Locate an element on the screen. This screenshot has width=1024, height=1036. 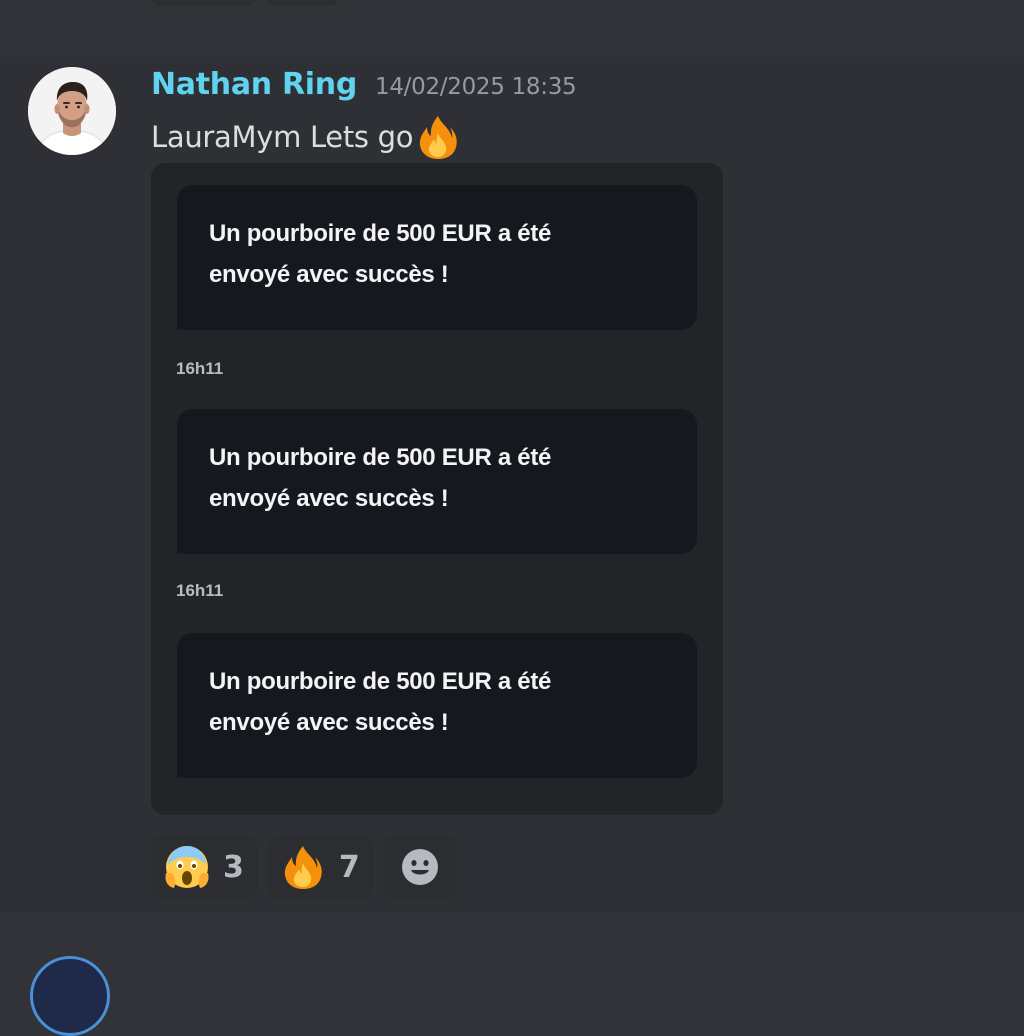
reactions-bar: 3 7 is located at coordinates (304, 867).